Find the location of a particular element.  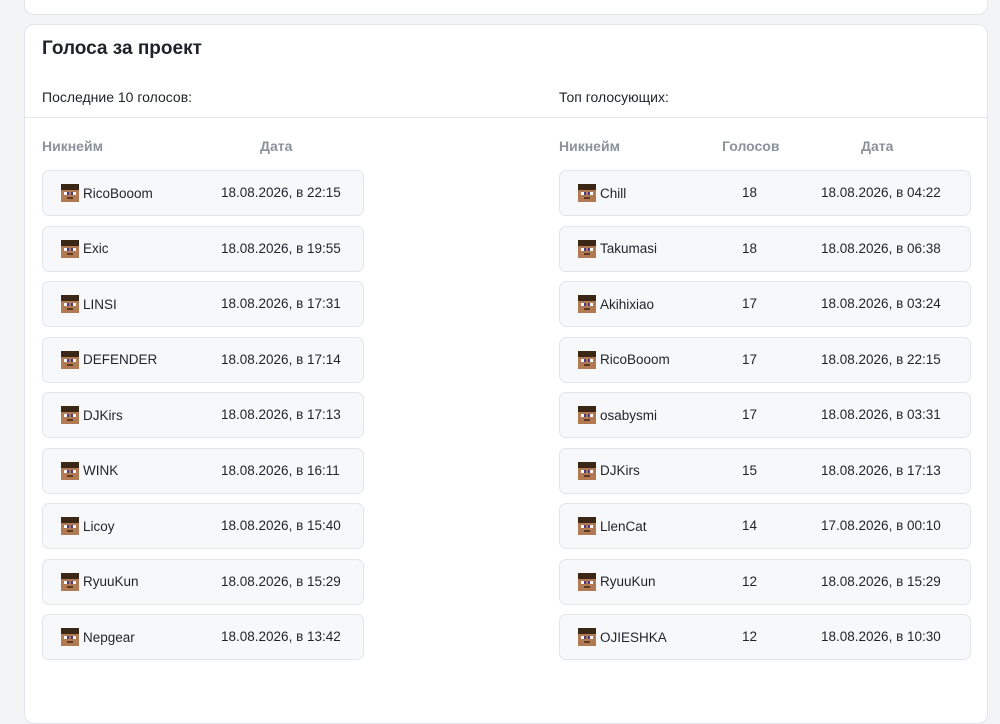

vote-count: 14 is located at coordinates (750, 525).